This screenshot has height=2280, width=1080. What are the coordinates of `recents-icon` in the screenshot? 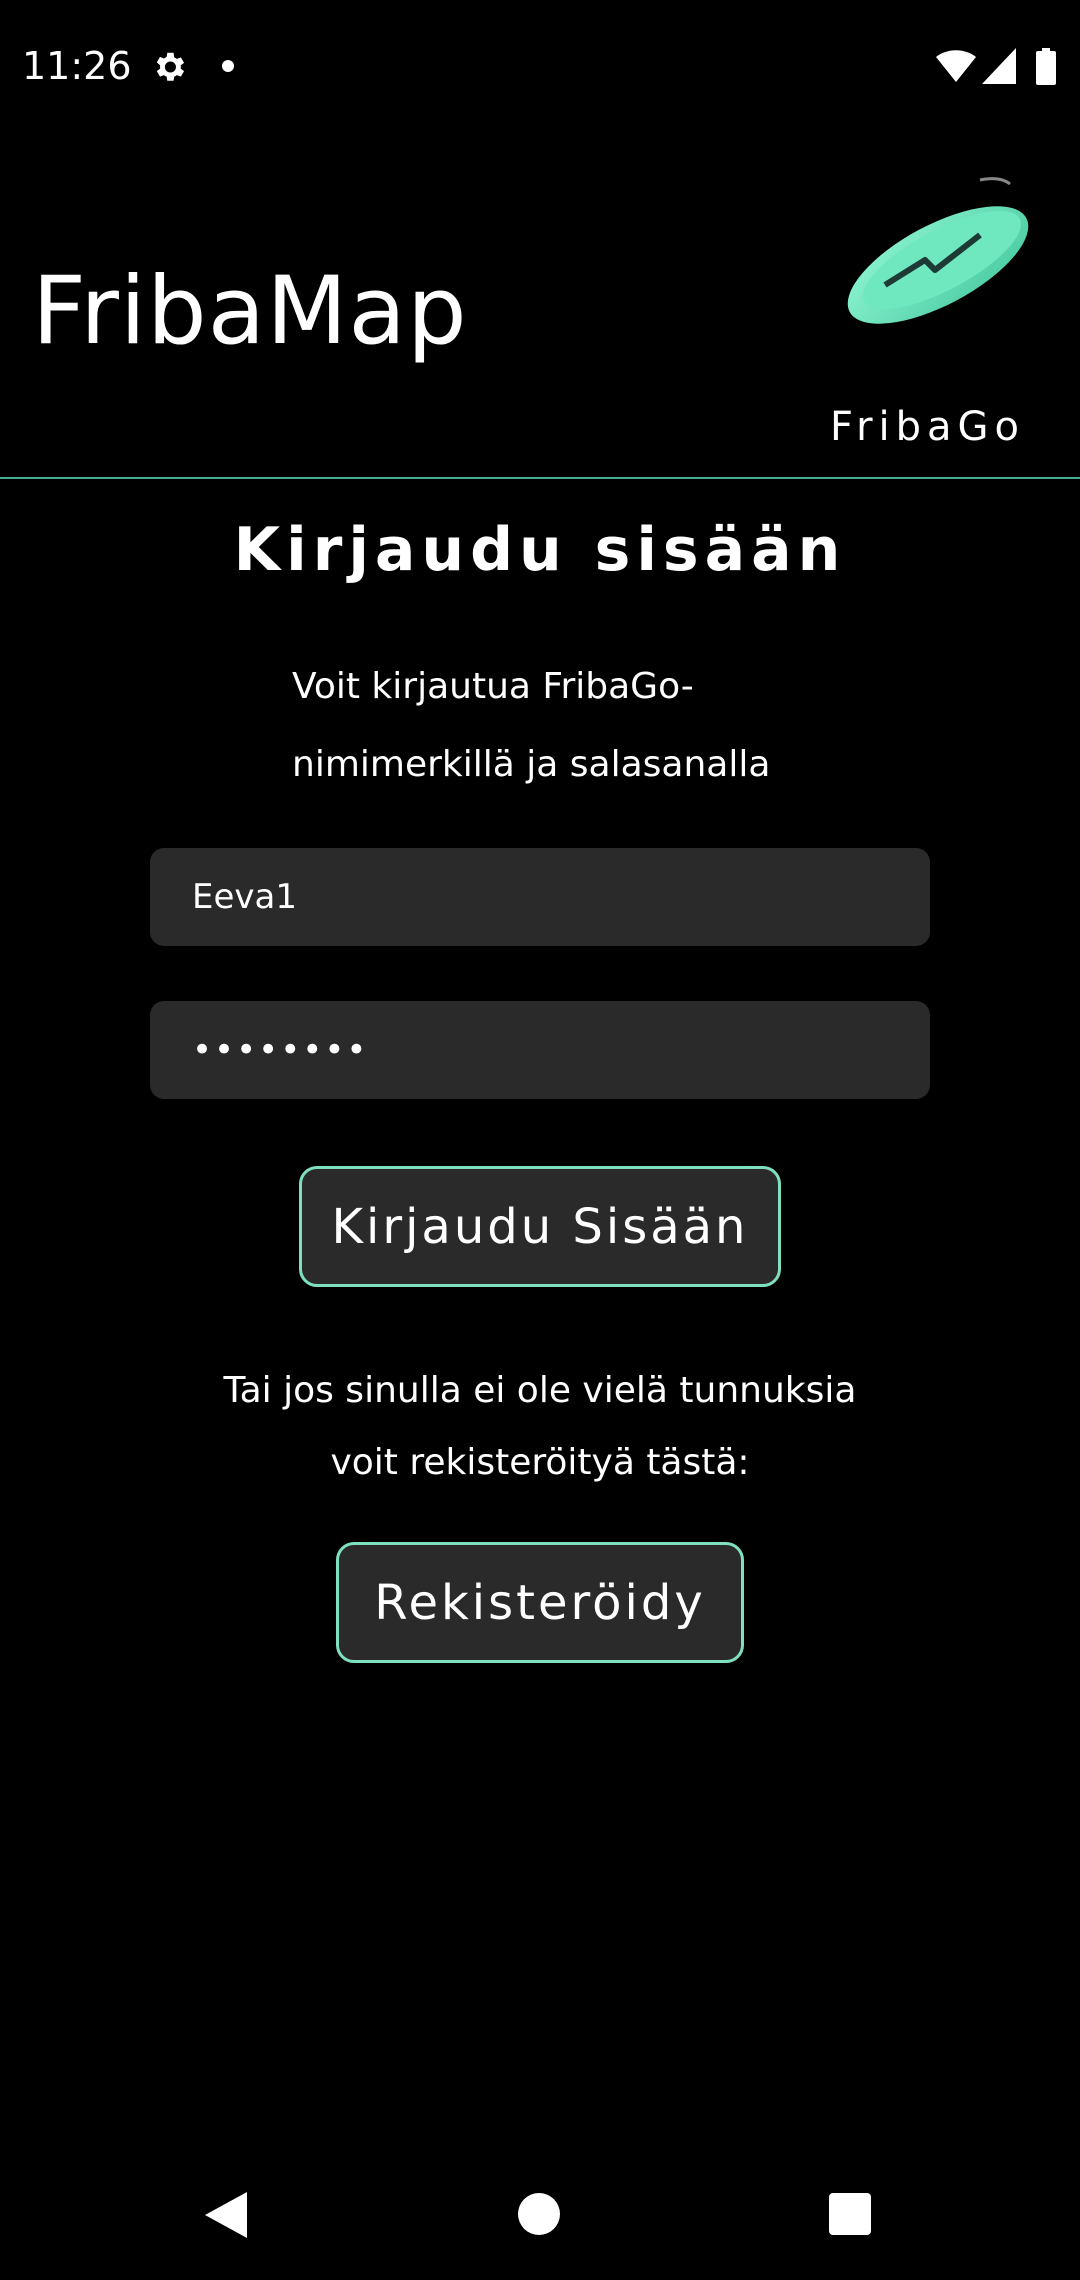 It's located at (850, 2214).